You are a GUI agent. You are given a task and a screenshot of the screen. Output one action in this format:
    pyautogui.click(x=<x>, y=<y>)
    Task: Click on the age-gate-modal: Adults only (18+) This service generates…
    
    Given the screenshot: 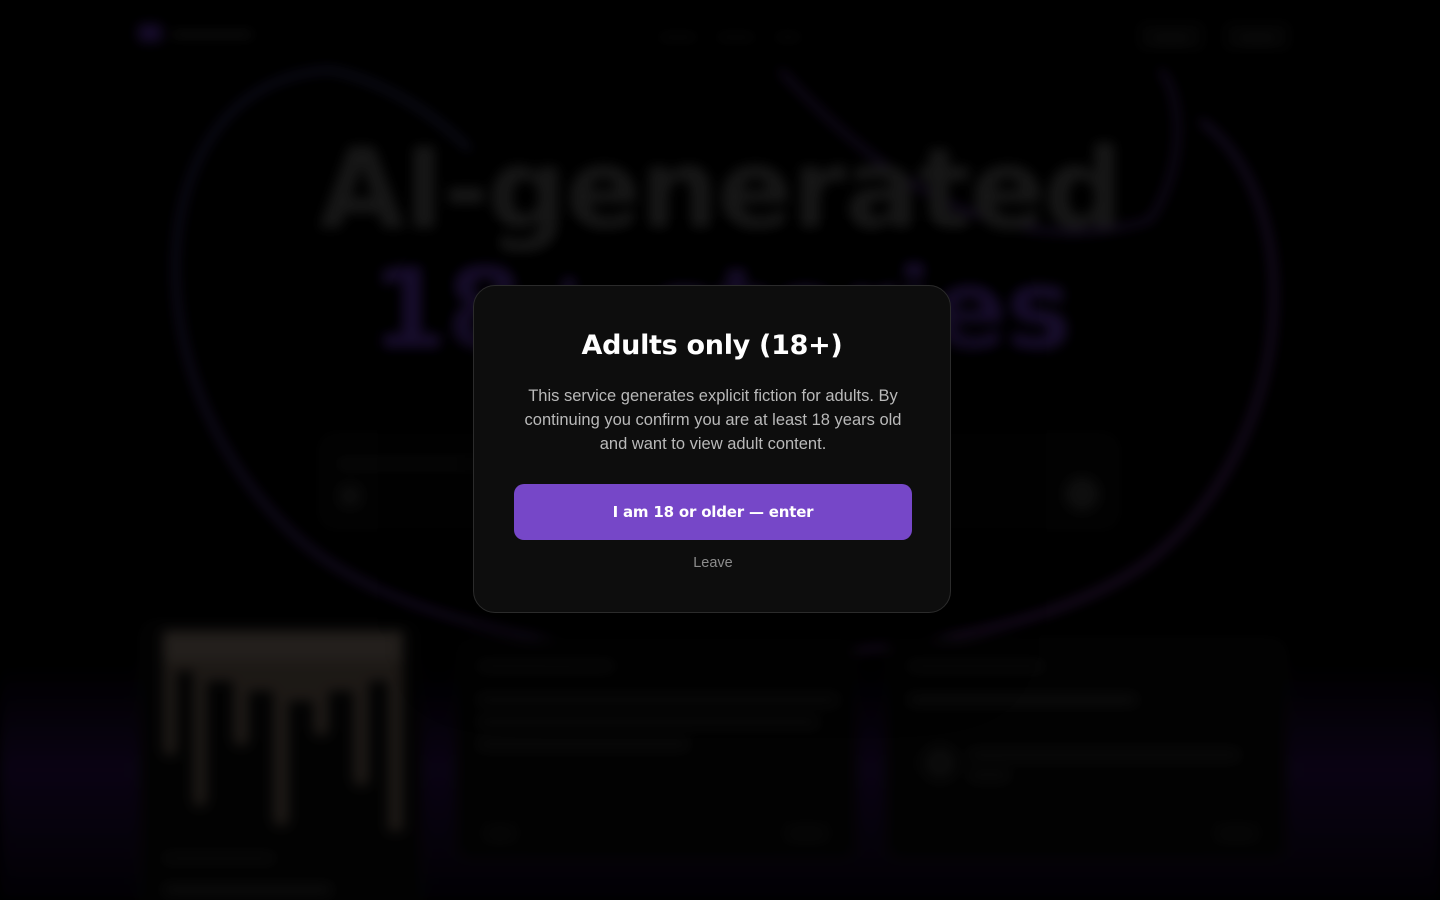 What is the action you would take?
    pyautogui.click(x=712, y=449)
    